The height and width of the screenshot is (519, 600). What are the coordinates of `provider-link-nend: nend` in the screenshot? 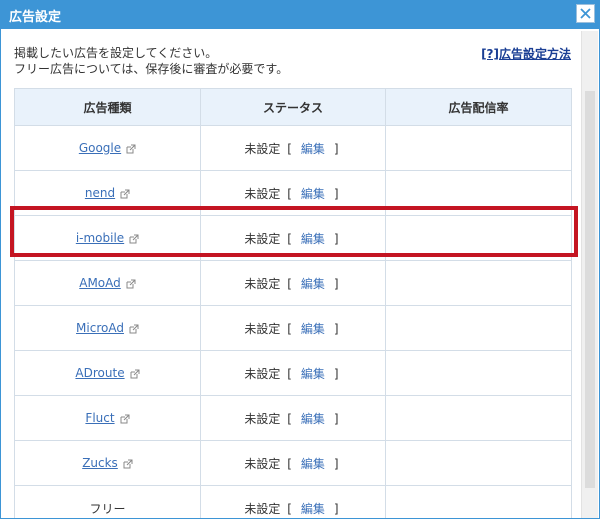 It's located at (100, 193).